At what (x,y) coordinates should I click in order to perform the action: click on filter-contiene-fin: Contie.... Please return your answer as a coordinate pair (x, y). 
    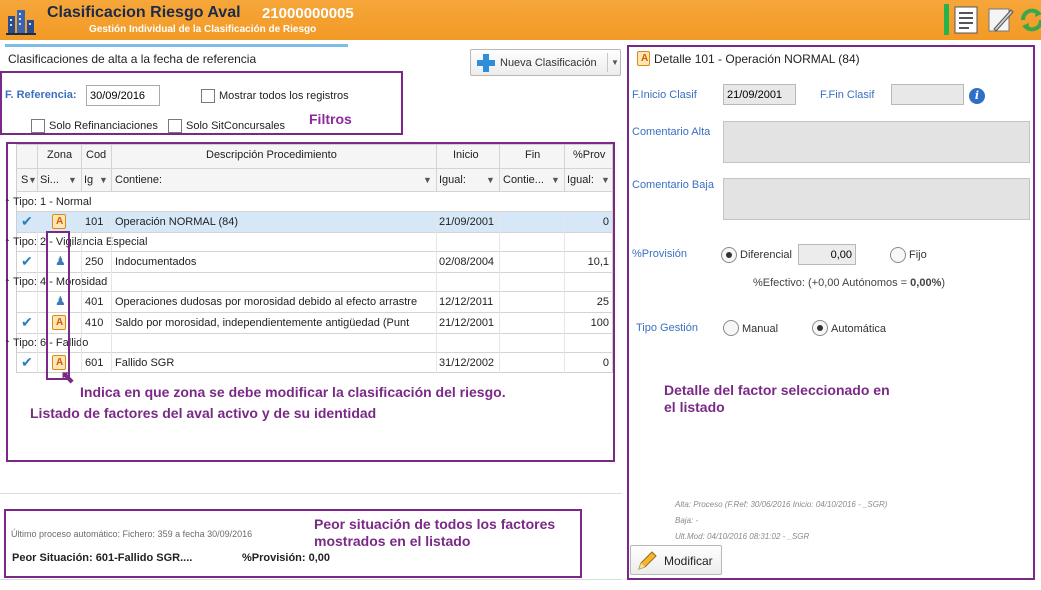
    Looking at the image, I should click on (523, 180).